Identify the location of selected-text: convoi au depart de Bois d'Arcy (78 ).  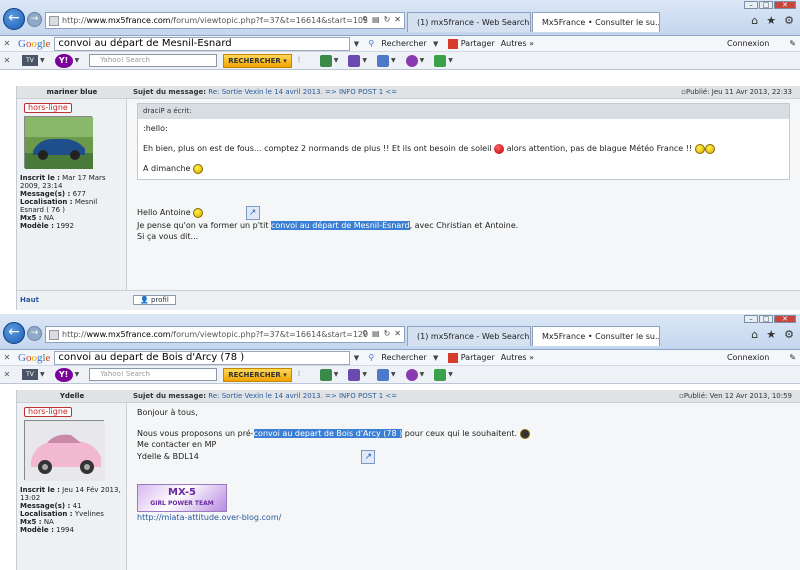
(328, 433).